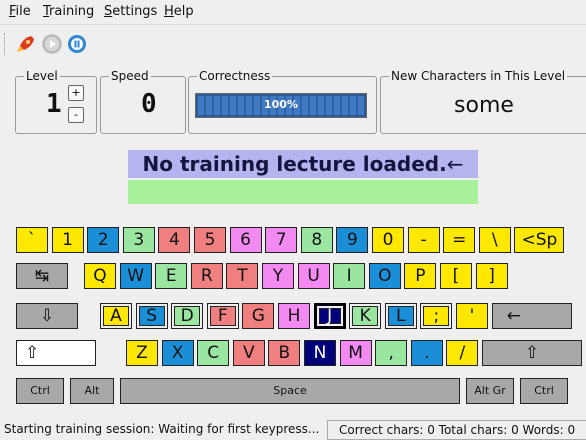  I want to click on key-v: V, so click(248, 353).